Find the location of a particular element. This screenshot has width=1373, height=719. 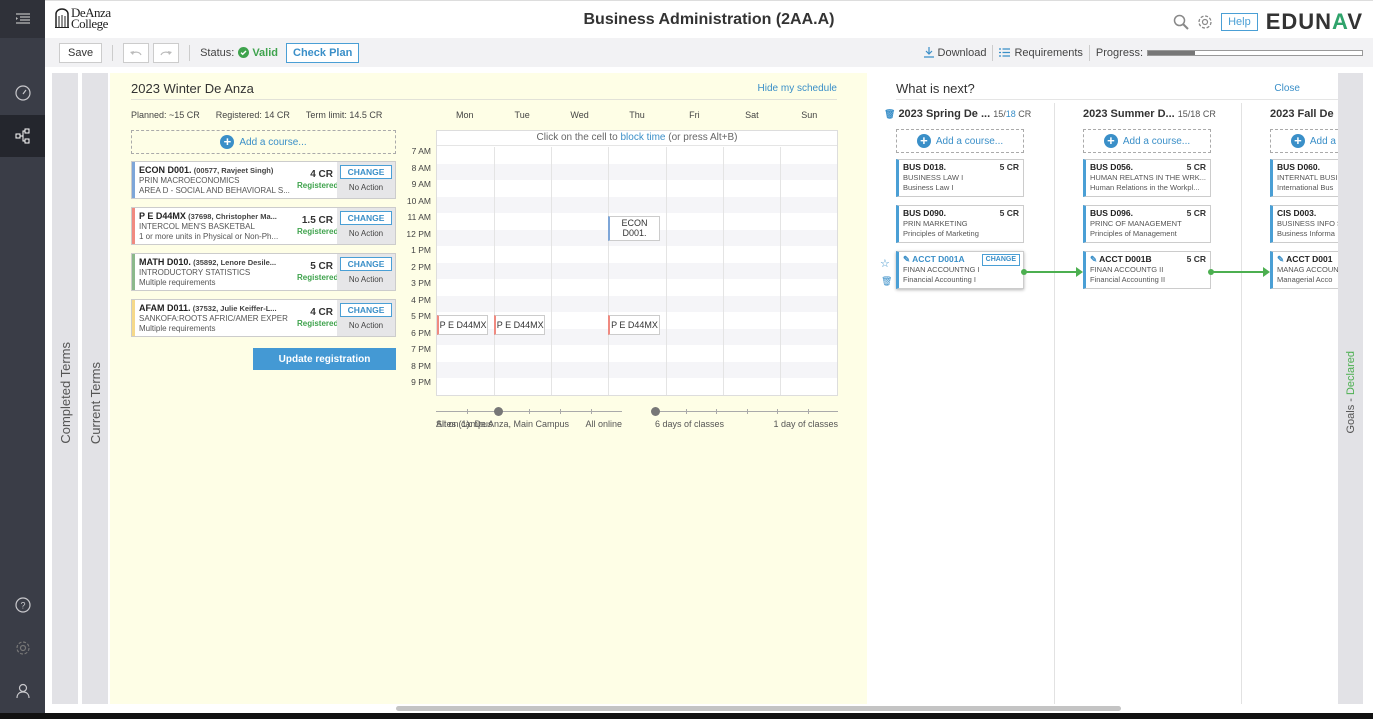

hour-label: 9 PM is located at coordinates (421, 382).